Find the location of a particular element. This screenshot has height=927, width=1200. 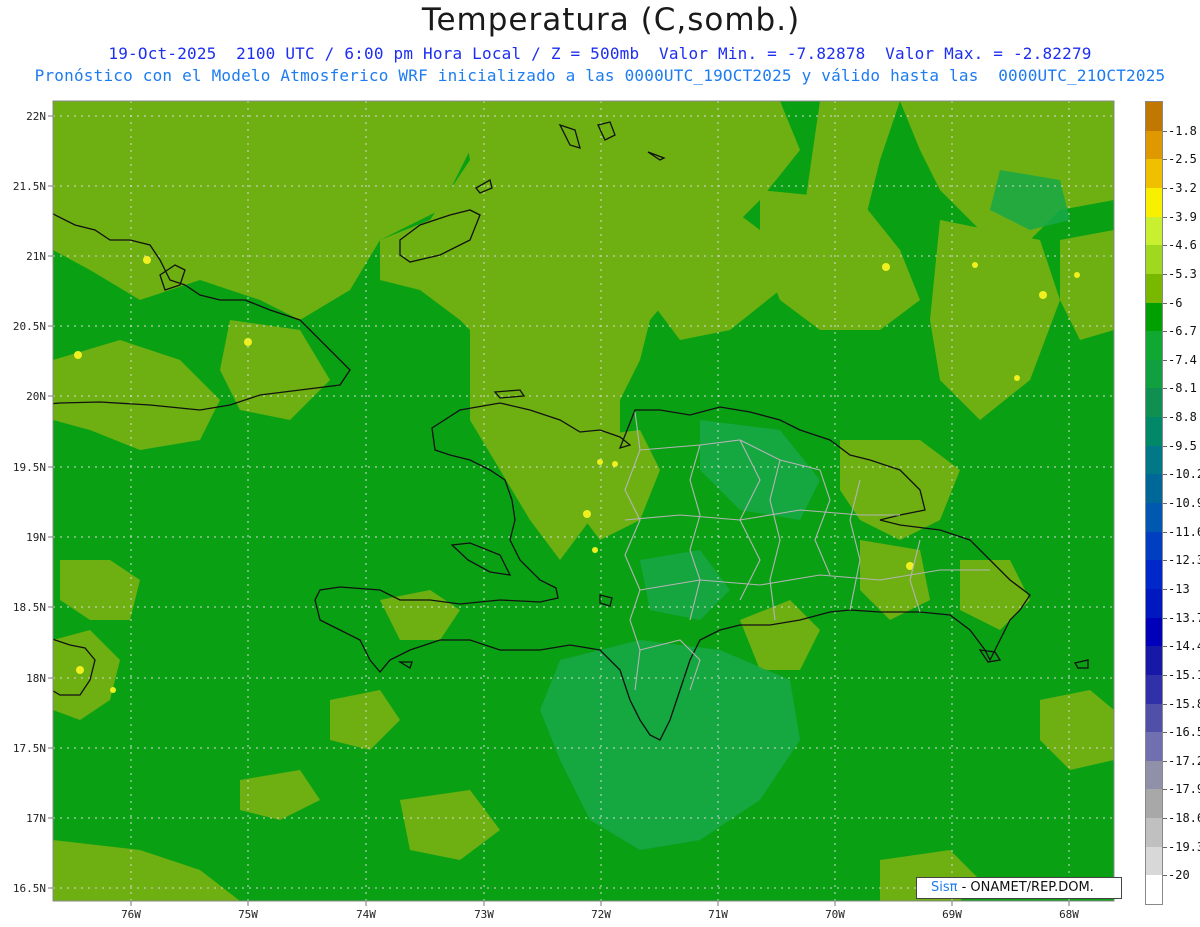

lon-labels: 76W 75W 74W 73W 72W 71W 70W 69W 68W is located at coordinates (600, 914).